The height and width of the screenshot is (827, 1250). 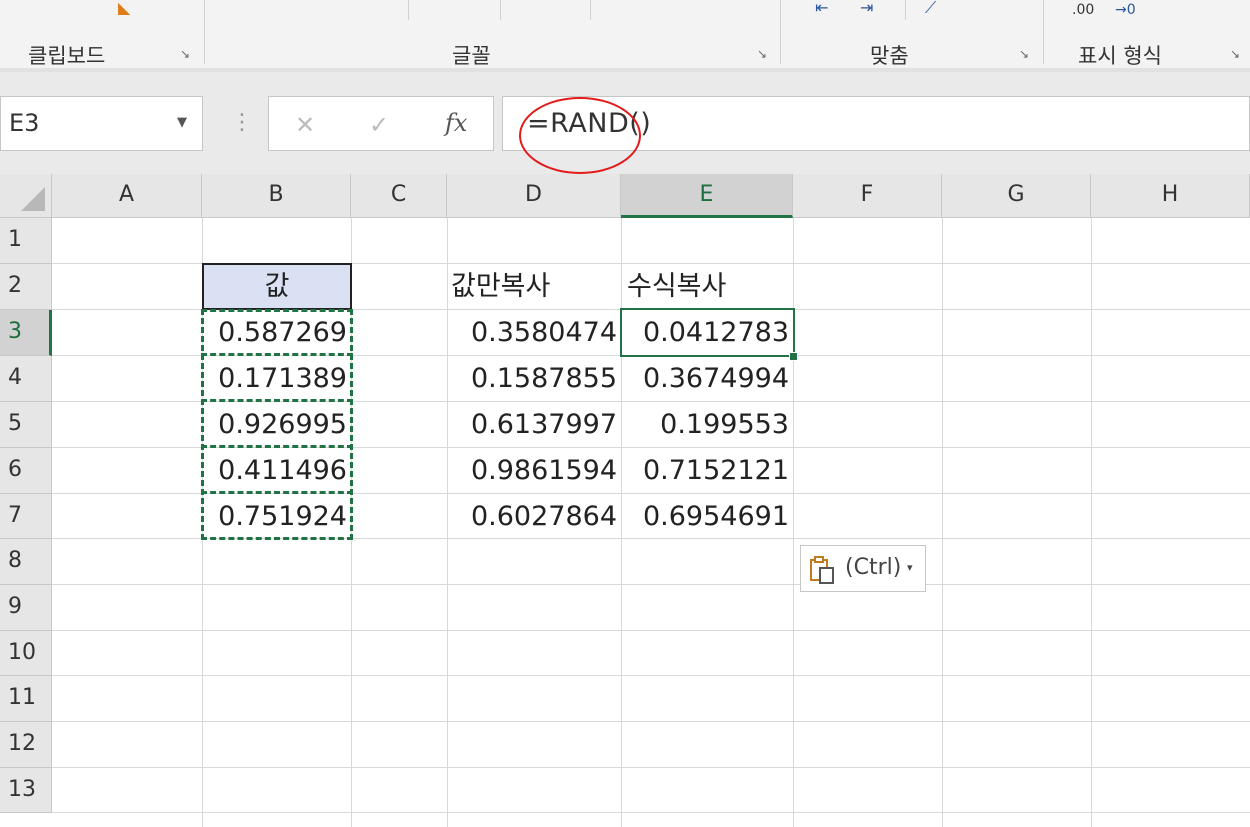 I want to click on row-header-9: 9, so click(x=26, y=608).